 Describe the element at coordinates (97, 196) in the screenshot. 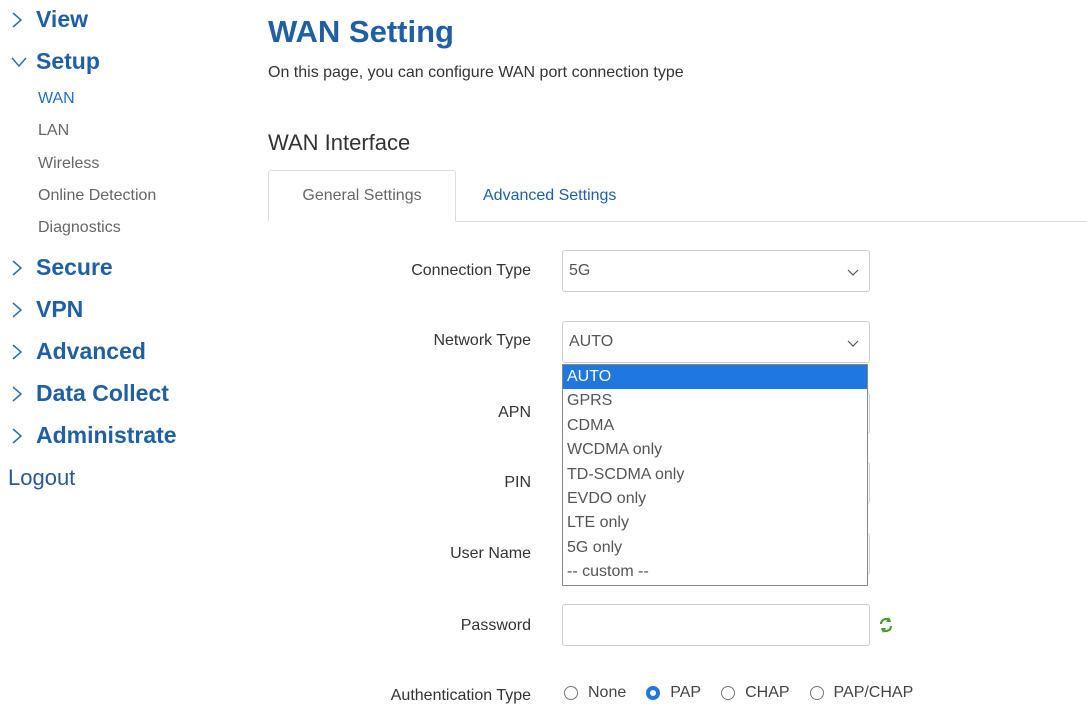

I see `nav-item-online-detection: Online Detection` at that location.